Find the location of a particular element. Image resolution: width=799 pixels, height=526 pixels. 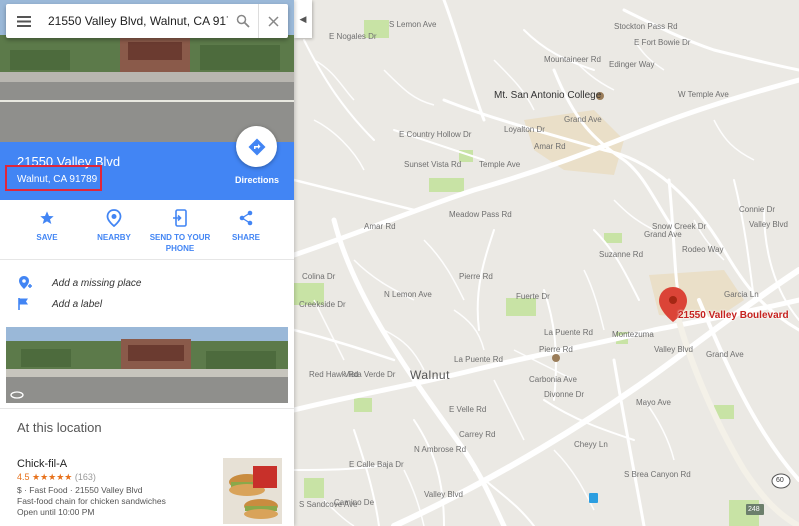

route-number: 248 is located at coordinates (754, 509).